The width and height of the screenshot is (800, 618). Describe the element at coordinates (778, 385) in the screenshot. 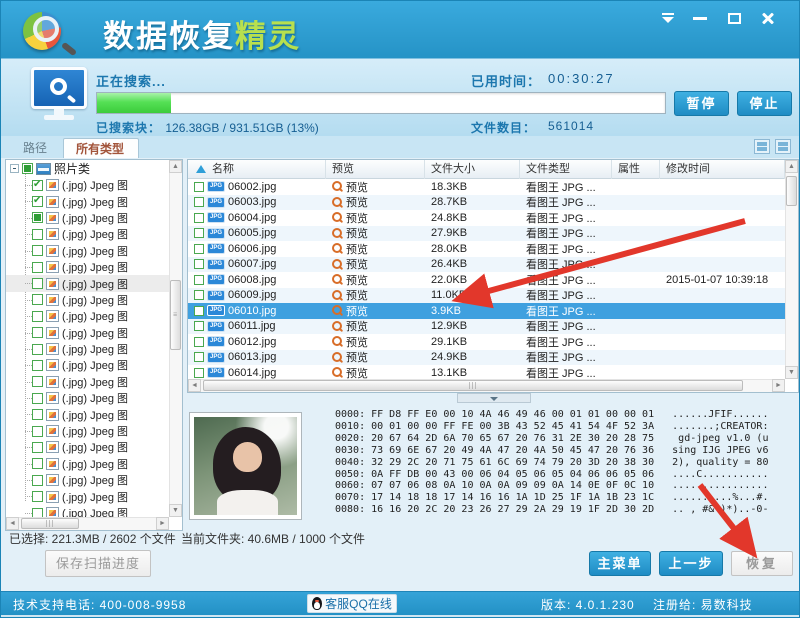

I see `table-scroll-right-icon: ►` at that location.